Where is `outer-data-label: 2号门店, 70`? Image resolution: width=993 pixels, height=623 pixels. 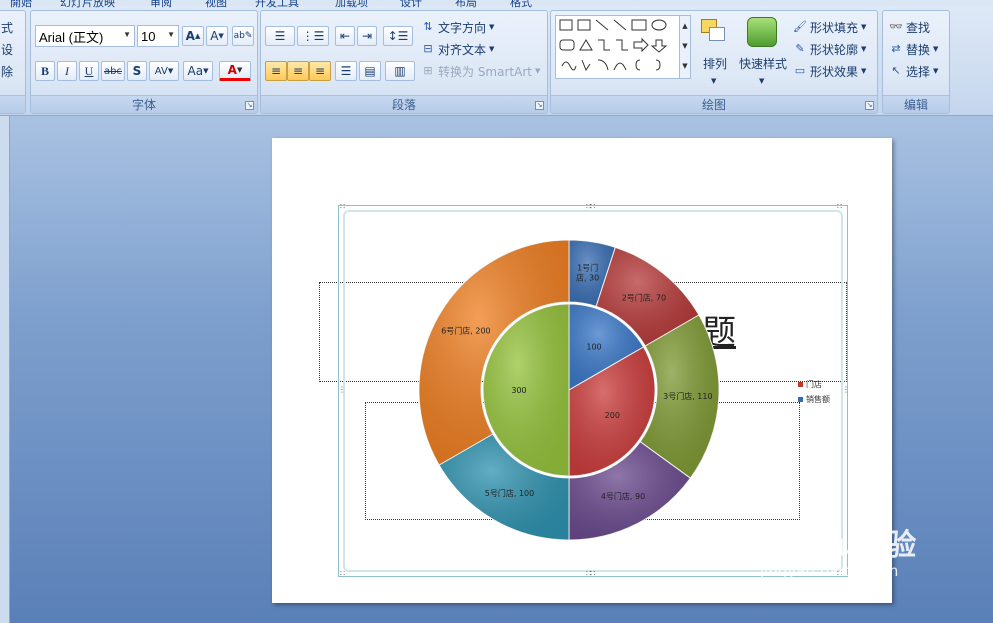
outer-data-label: 2号门店, 70 is located at coordinates (644, 298).